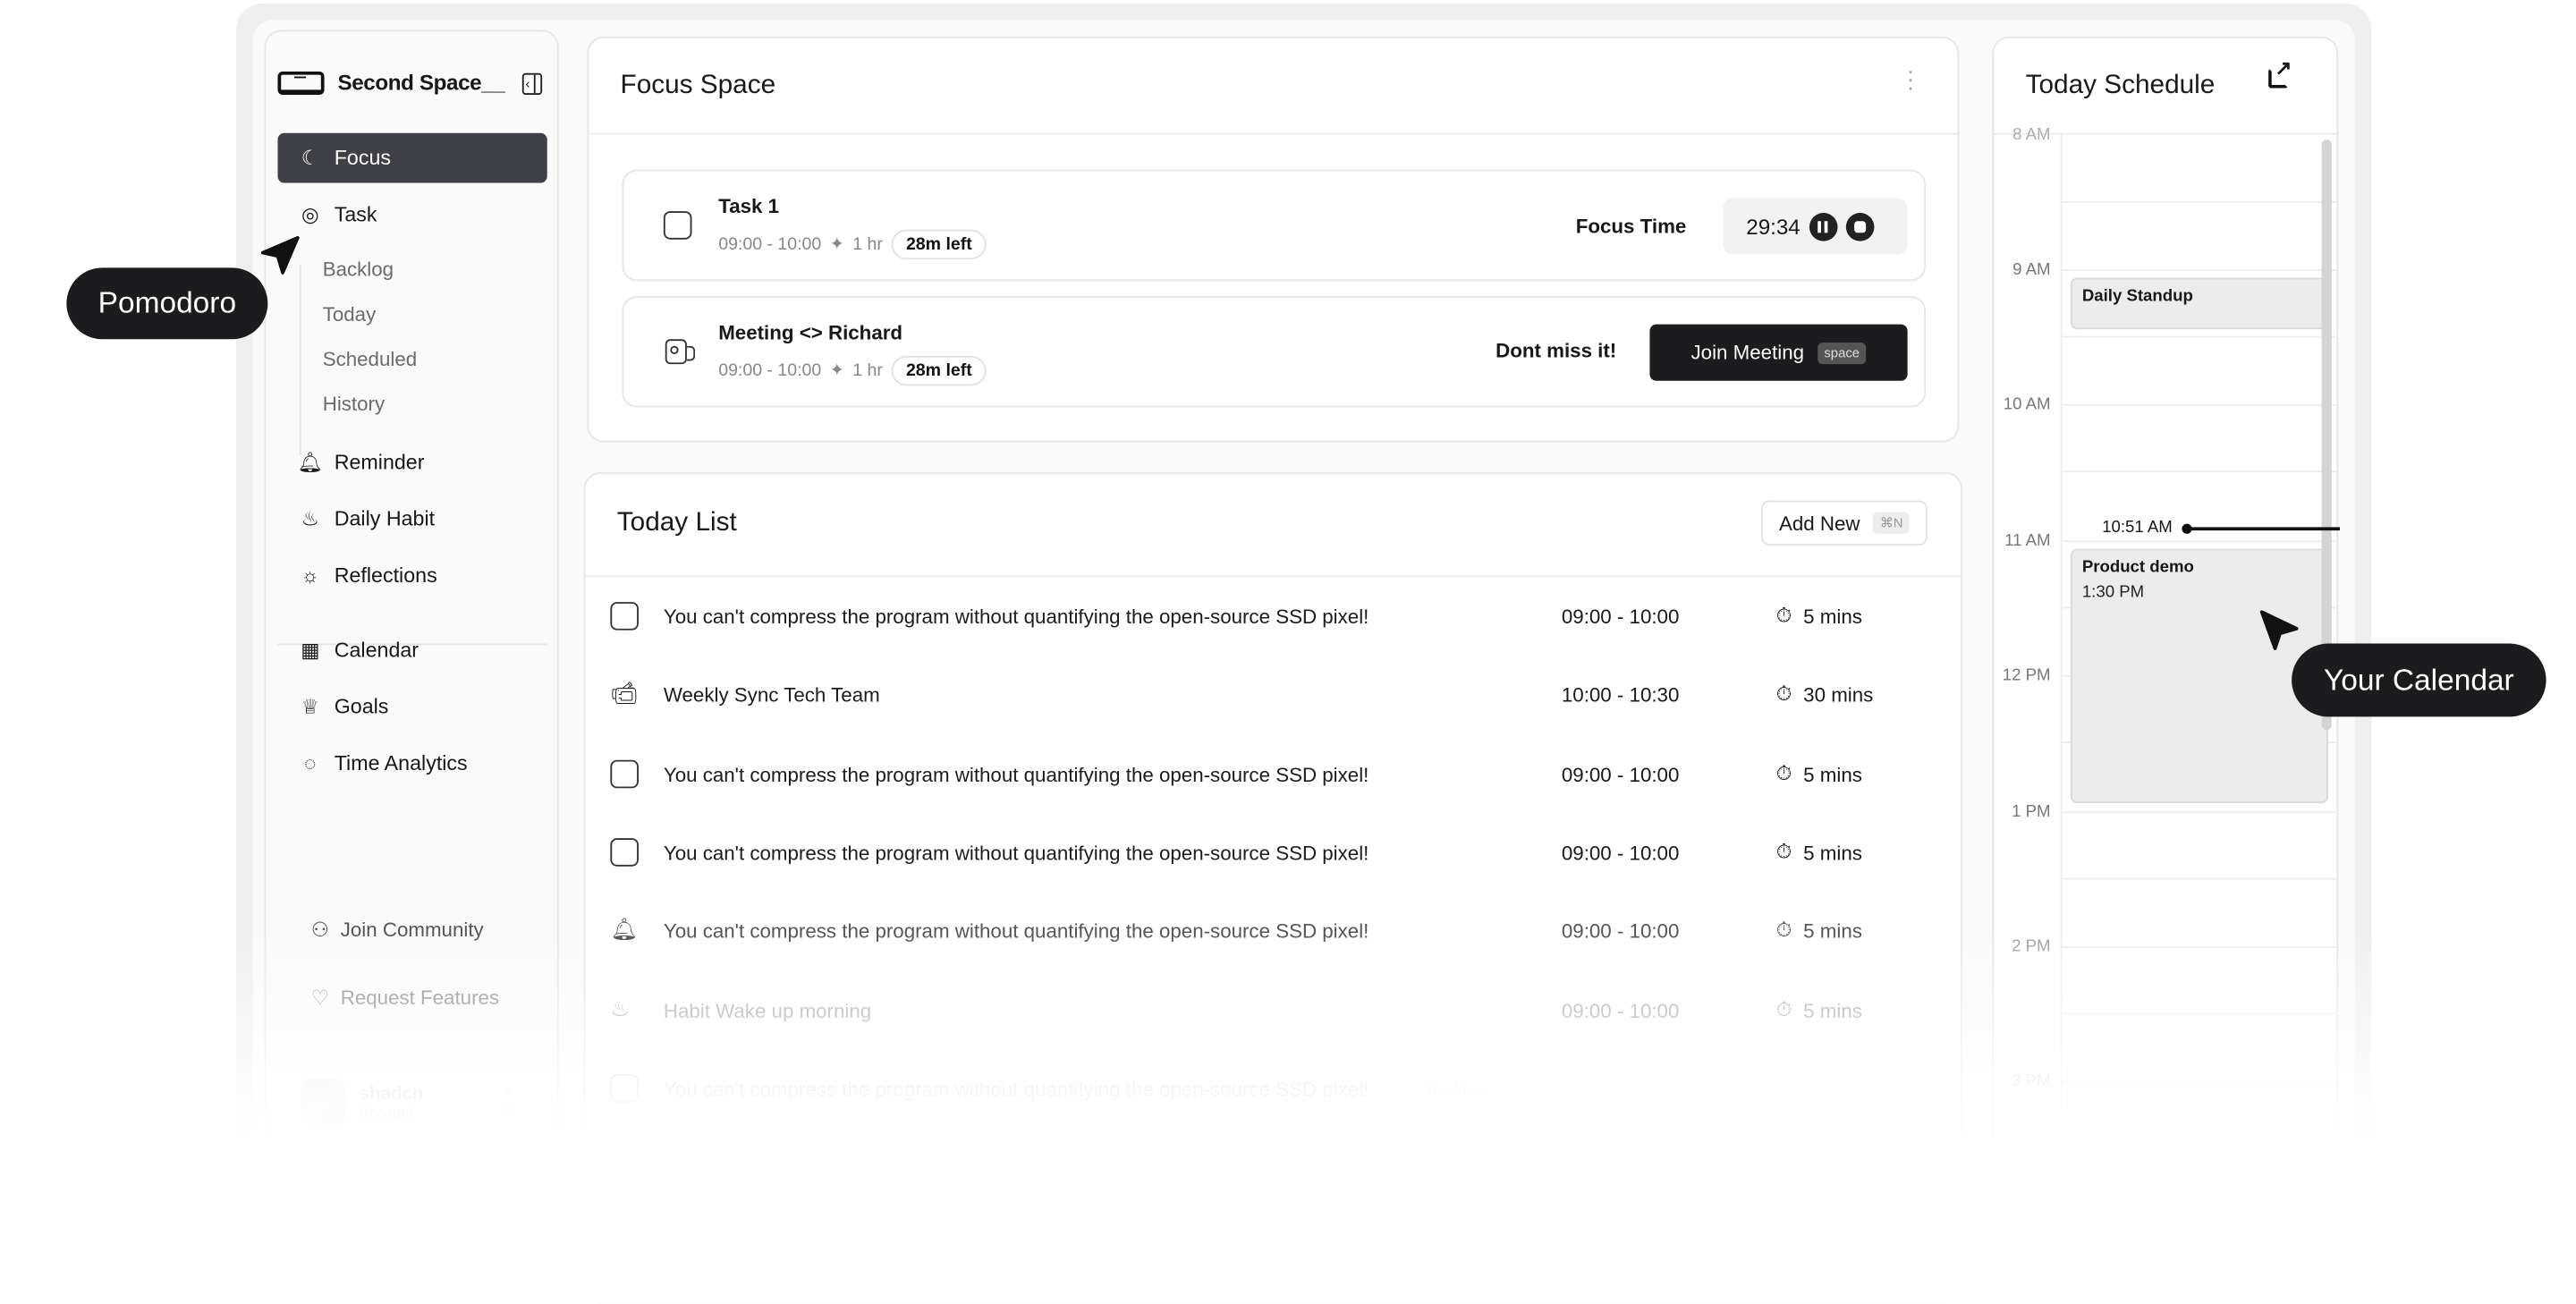  I want to click on duration-value: 30 mins, so click(1838, 695).